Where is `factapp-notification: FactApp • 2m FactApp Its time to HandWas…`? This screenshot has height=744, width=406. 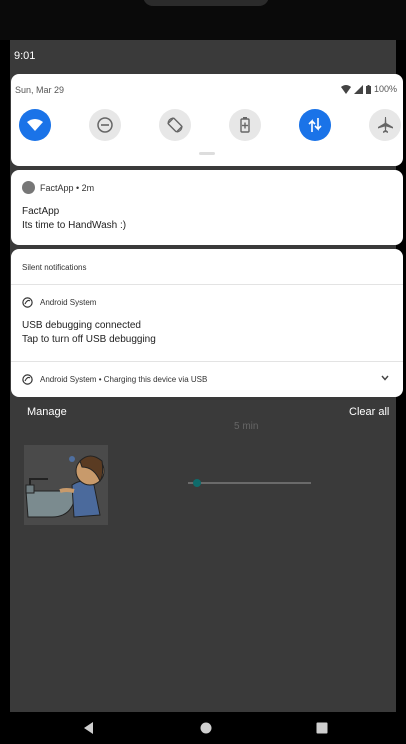
factapp-notification: FactApp • 2m FactApp Its time to HandWas… is located at coordinates (207, 207).